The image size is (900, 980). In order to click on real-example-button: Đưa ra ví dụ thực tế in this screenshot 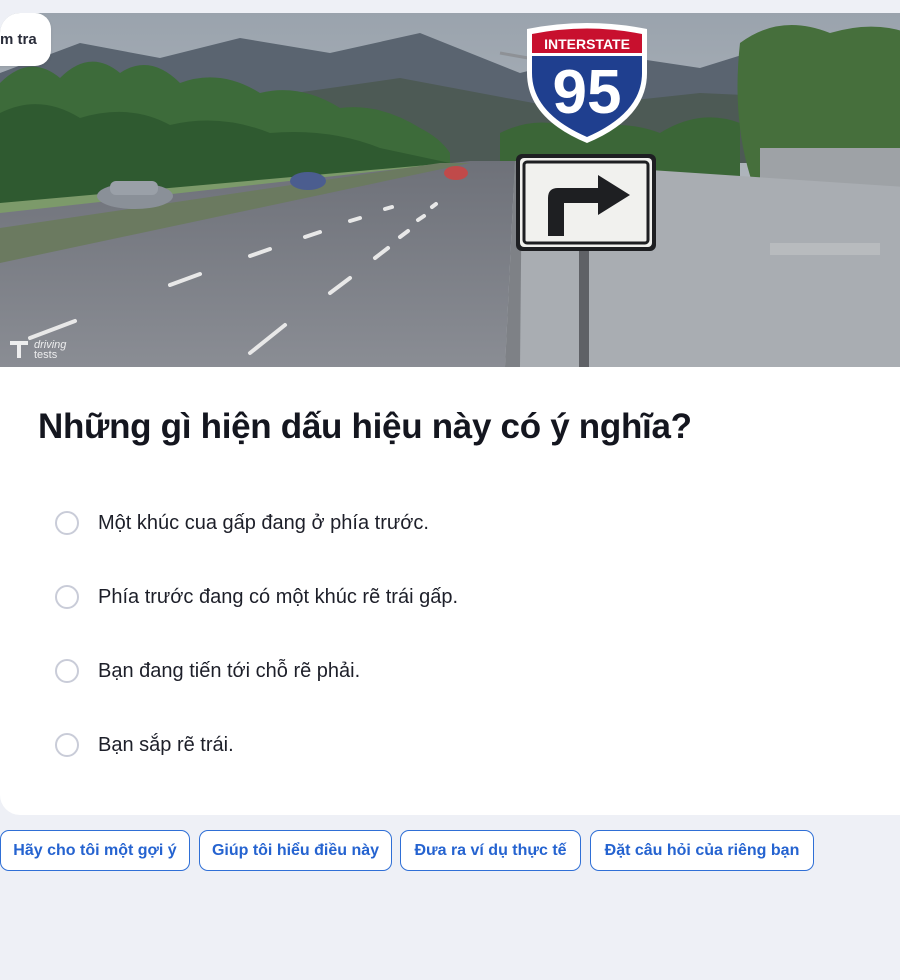, I will do `click(490, 850)`.